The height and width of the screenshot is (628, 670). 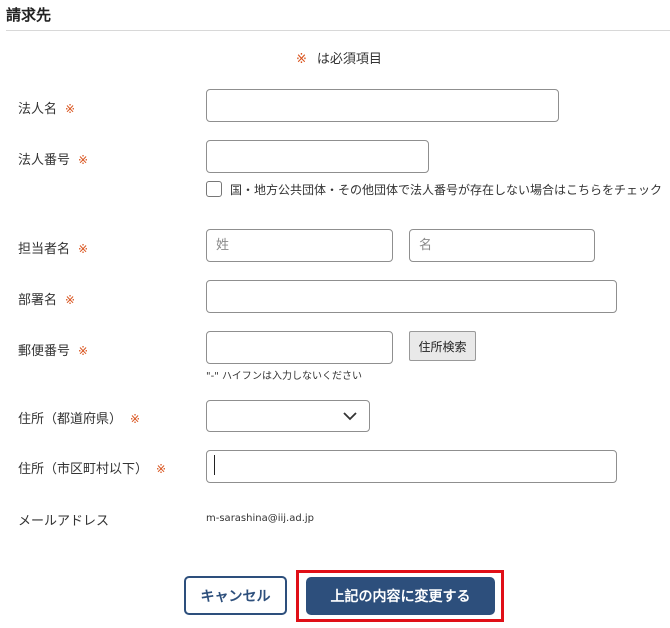 I want to click on prefecture-label: 住所（都道府県） ※, so click(x=79, y=417).